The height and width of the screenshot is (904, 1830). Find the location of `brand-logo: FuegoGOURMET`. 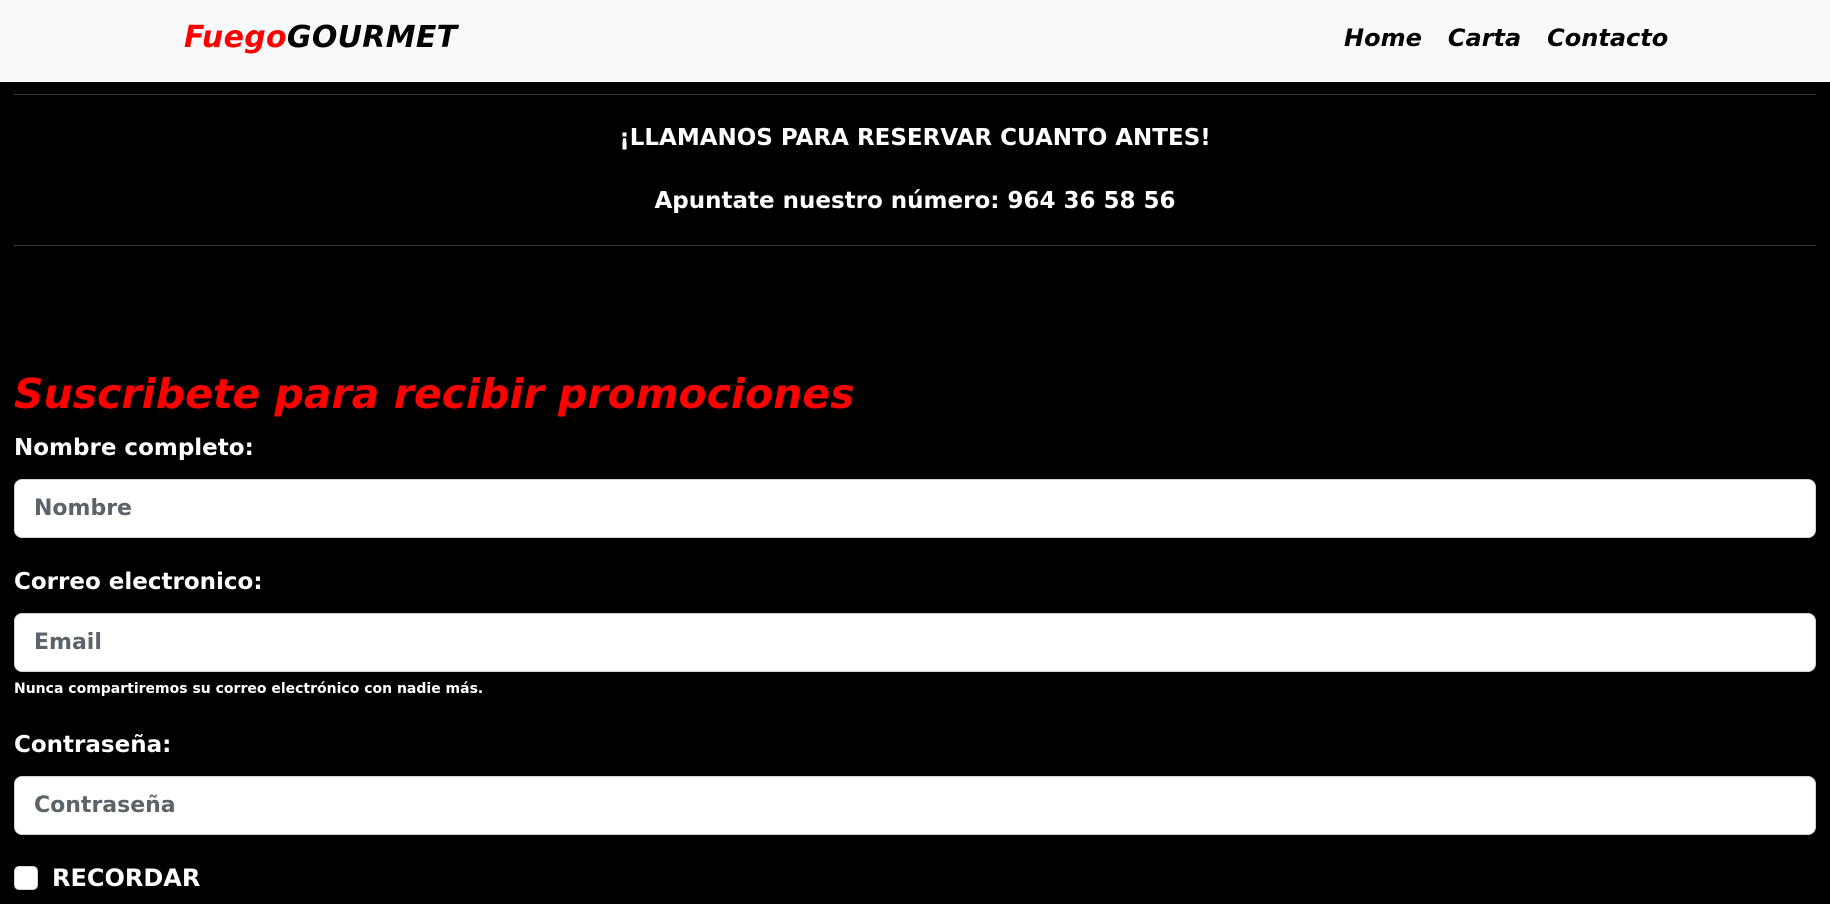

brand-logo: FuegoGOURMET is located at coordinates (320, 38).